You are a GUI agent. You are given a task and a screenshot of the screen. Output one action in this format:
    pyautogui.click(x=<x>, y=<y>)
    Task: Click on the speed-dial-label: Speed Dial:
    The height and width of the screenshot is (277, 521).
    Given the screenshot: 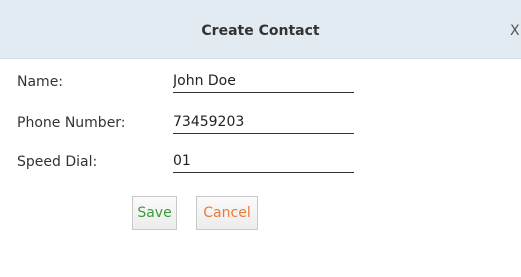 What is the action you would take?
    pyautogui.click(x=57, y=162)
    